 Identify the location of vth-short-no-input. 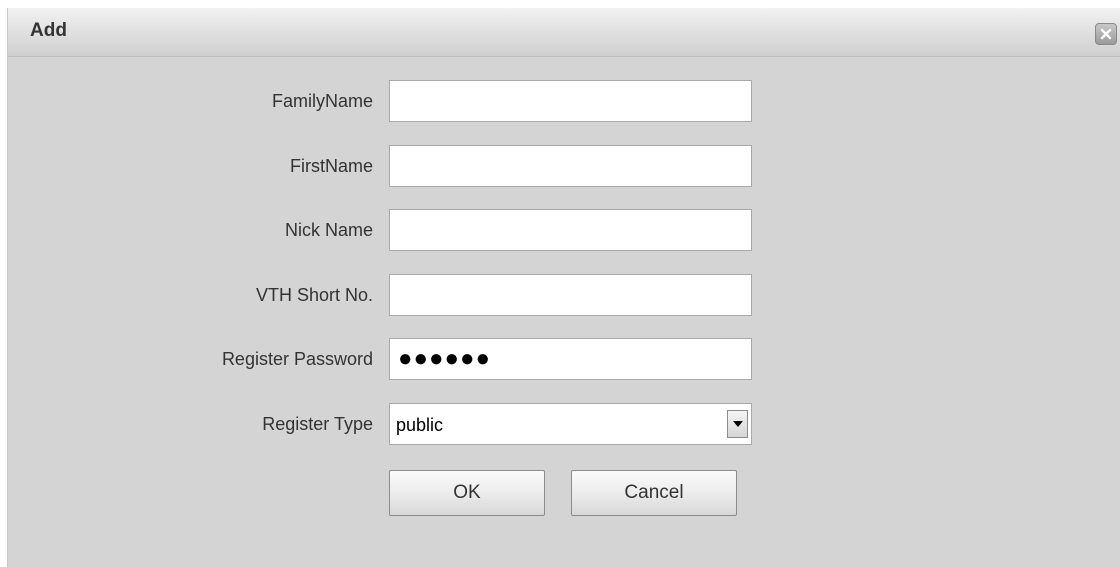
(570, 295).